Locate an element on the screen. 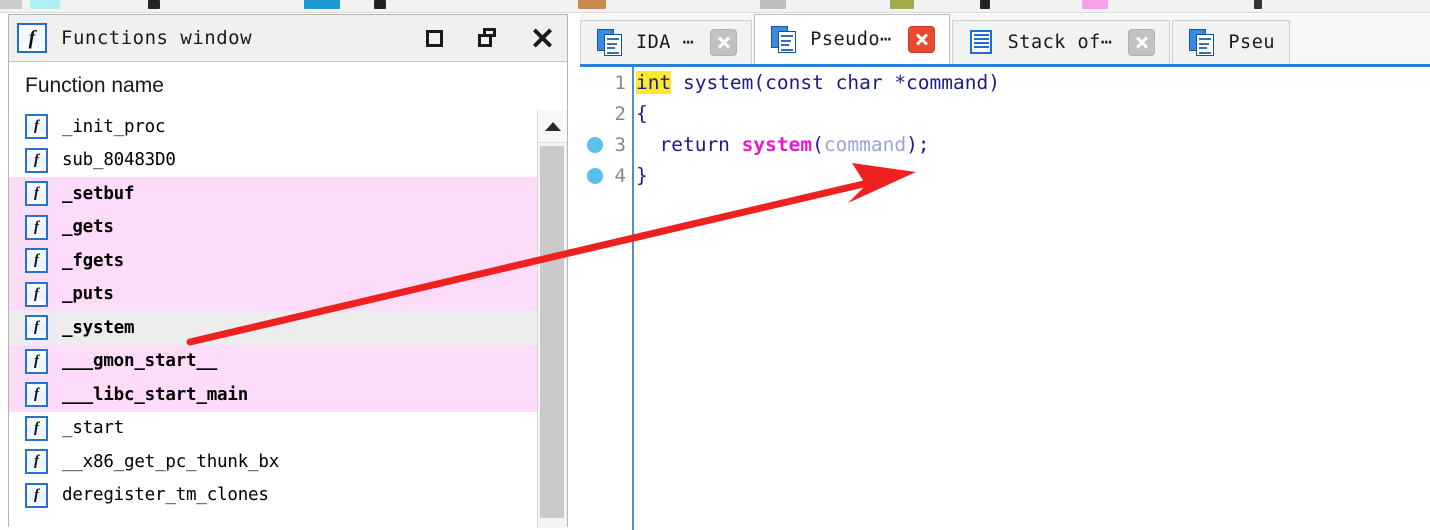 The image size is (1430, 530). function-list-row: f _init_proc is located at coordinates (273, 127).